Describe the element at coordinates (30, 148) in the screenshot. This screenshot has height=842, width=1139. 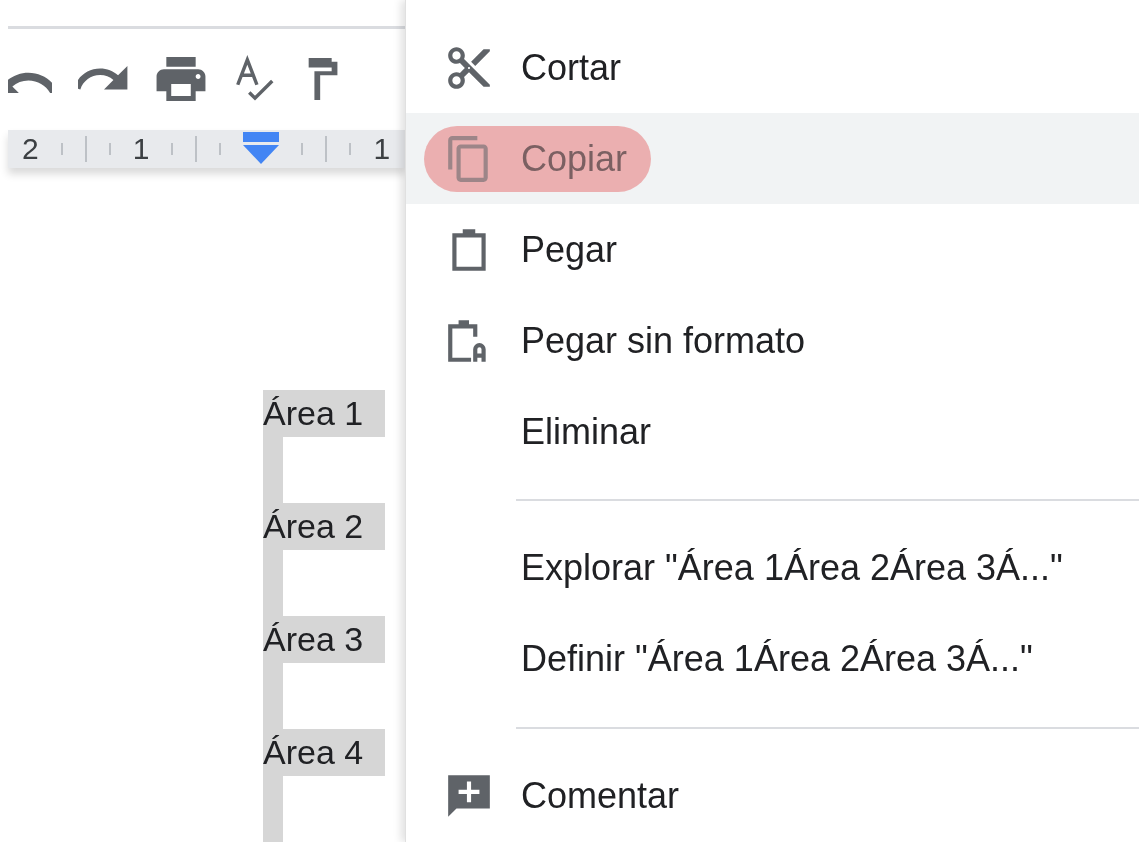
I see `ruler-number: 2` at that location.